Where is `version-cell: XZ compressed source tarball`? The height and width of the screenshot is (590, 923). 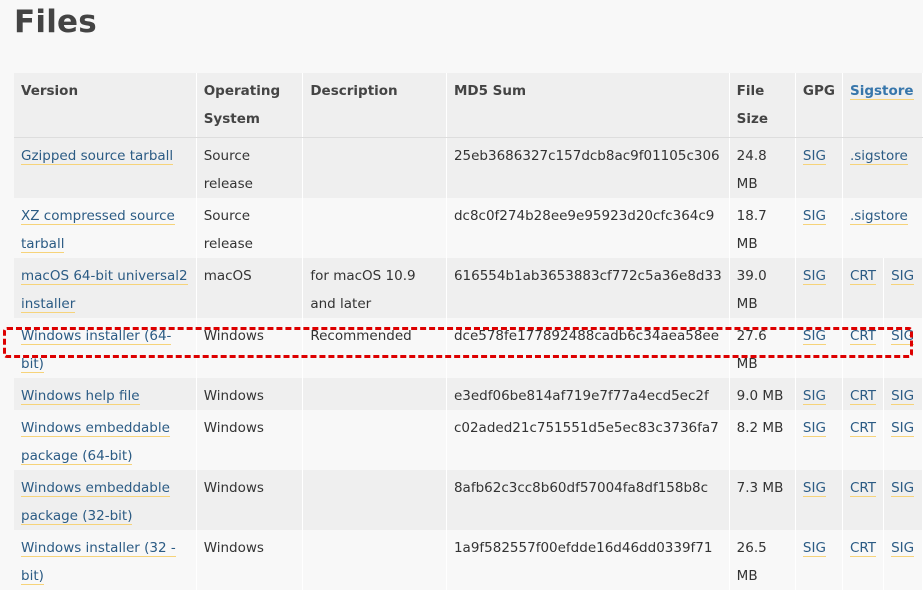 version-cell: XZ compressed source tarball is located at coordinates (105, 228).